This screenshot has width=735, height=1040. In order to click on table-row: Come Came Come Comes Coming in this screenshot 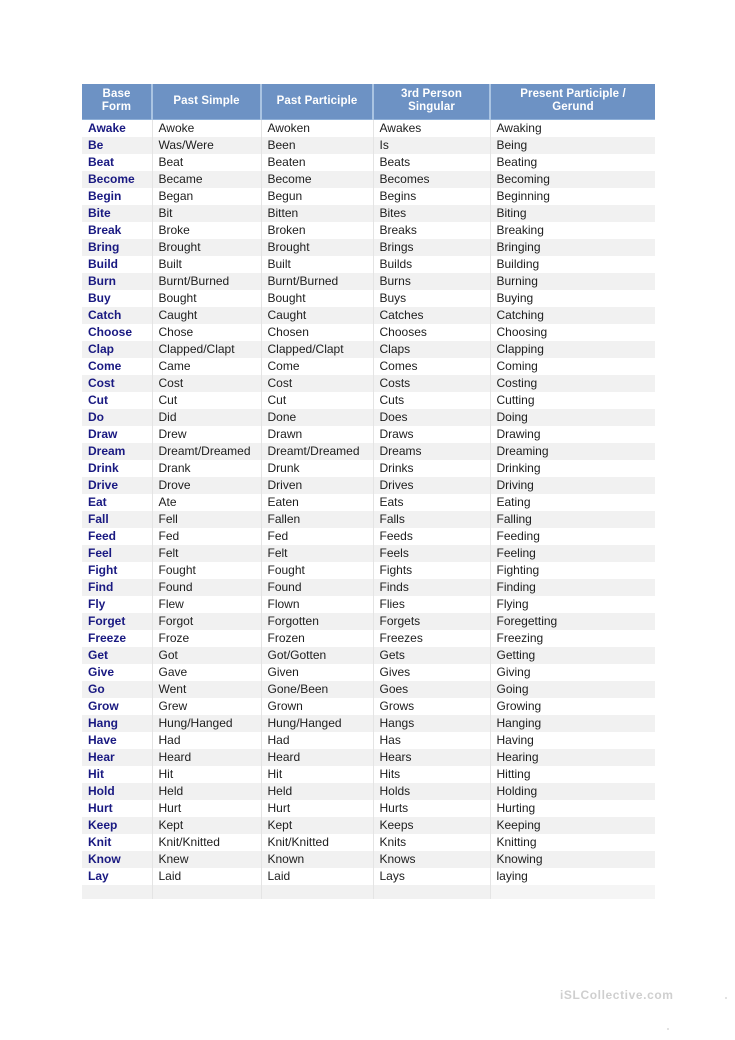, I will do `click(368, 367)`.